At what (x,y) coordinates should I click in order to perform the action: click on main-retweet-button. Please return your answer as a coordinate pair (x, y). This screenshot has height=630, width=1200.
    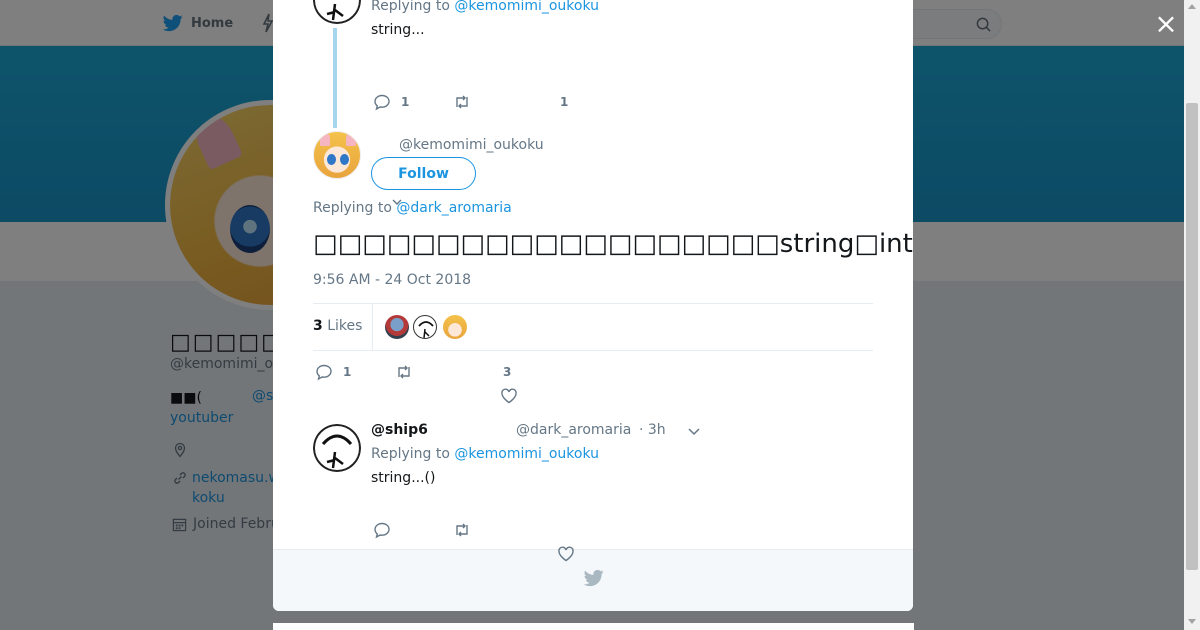
    Looking at the image, I should click on (404, 372).